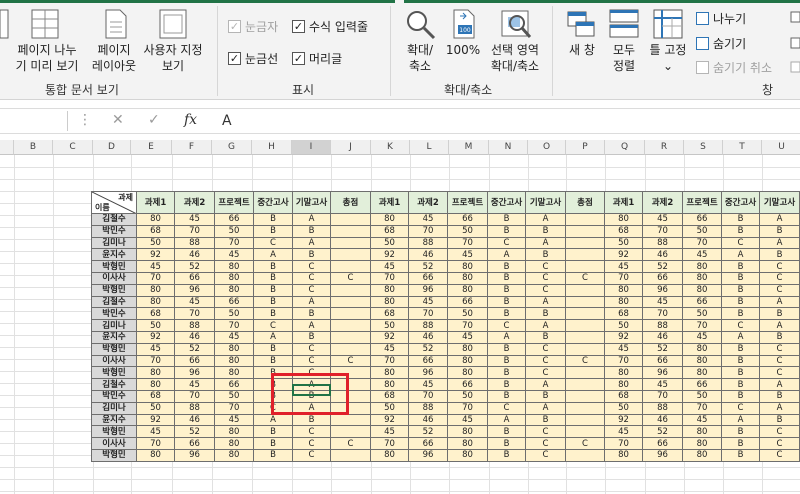 Image resolution: width=800 pixels, height=494 pixels. What do you see at coordinates (253, 58) in the screenshot?
I see `gridlines-checkbox: ✓ 눈금선` at bounding box center [253, 58].